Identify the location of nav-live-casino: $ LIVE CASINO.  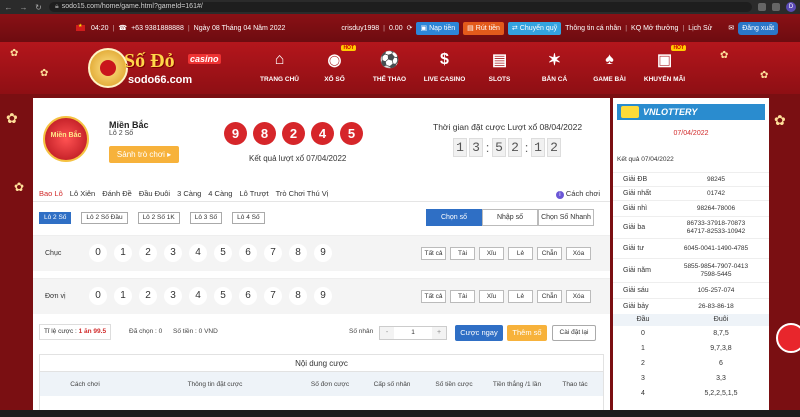
(444, 70).